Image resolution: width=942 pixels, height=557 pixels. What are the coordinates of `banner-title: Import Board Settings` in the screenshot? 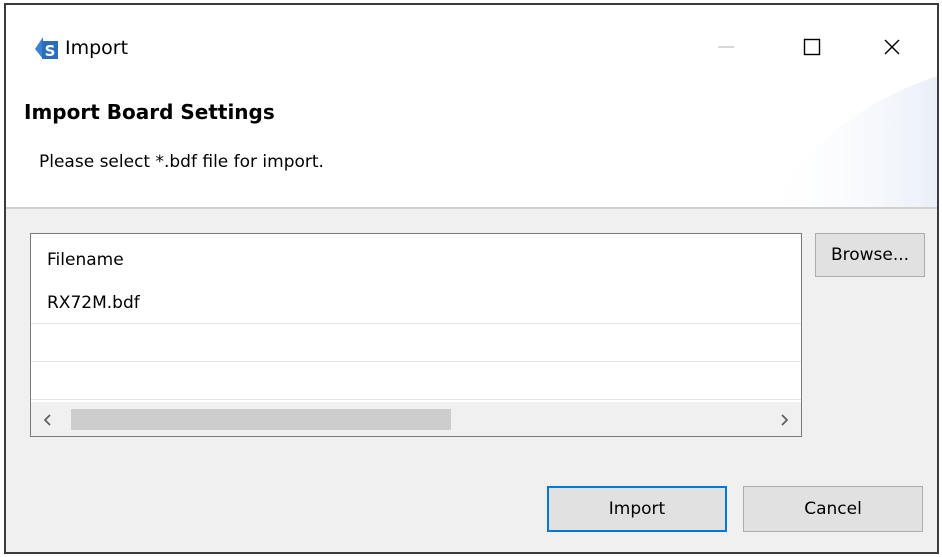 It's located at (149, 112).